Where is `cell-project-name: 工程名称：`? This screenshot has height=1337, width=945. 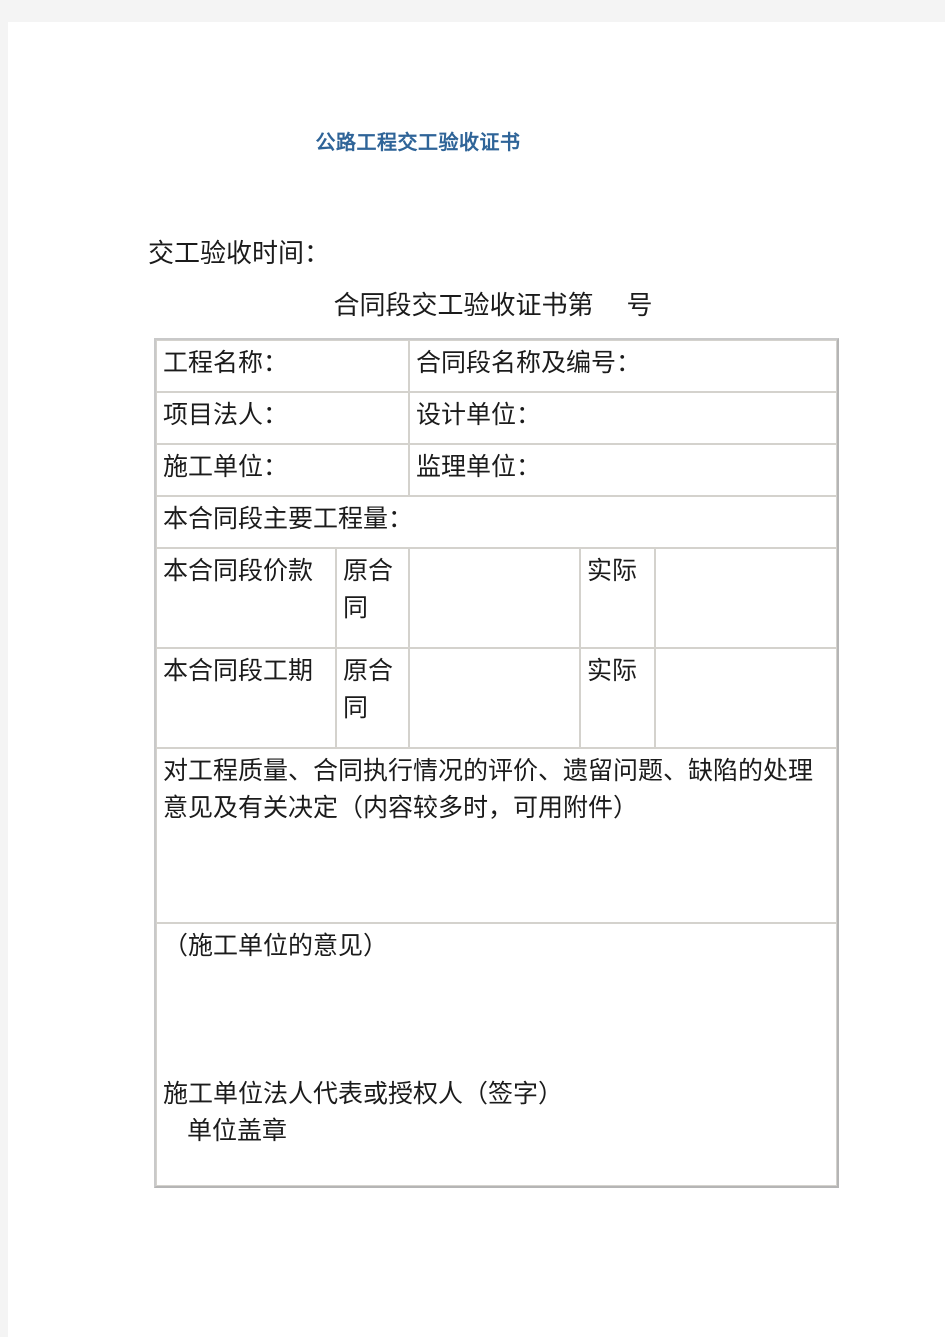 cell-project-name: 工程名称： is located at coordinates (283, 366).